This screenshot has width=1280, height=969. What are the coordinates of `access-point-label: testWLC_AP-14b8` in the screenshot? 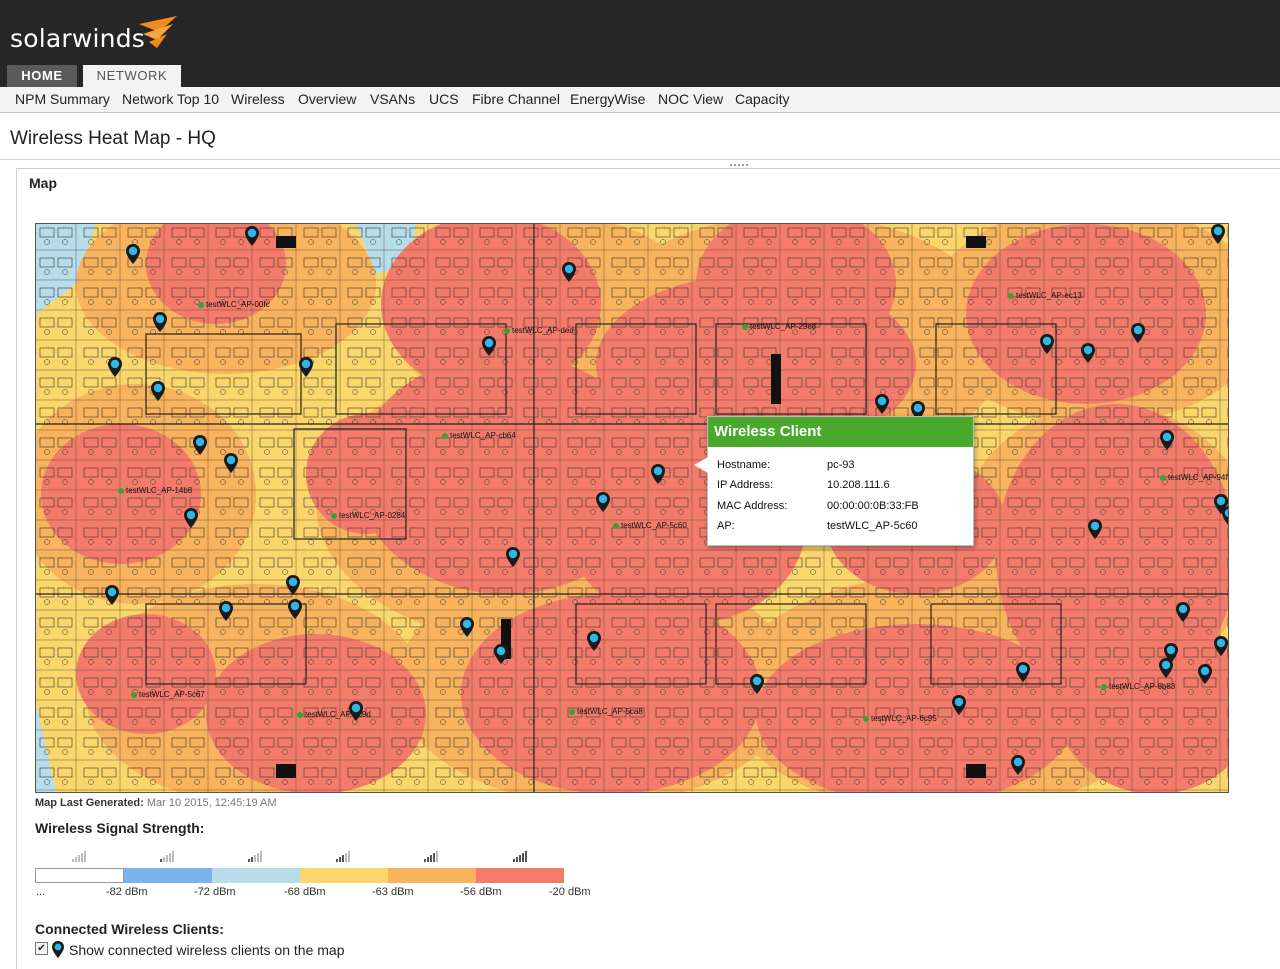 It's located at (155, 490).